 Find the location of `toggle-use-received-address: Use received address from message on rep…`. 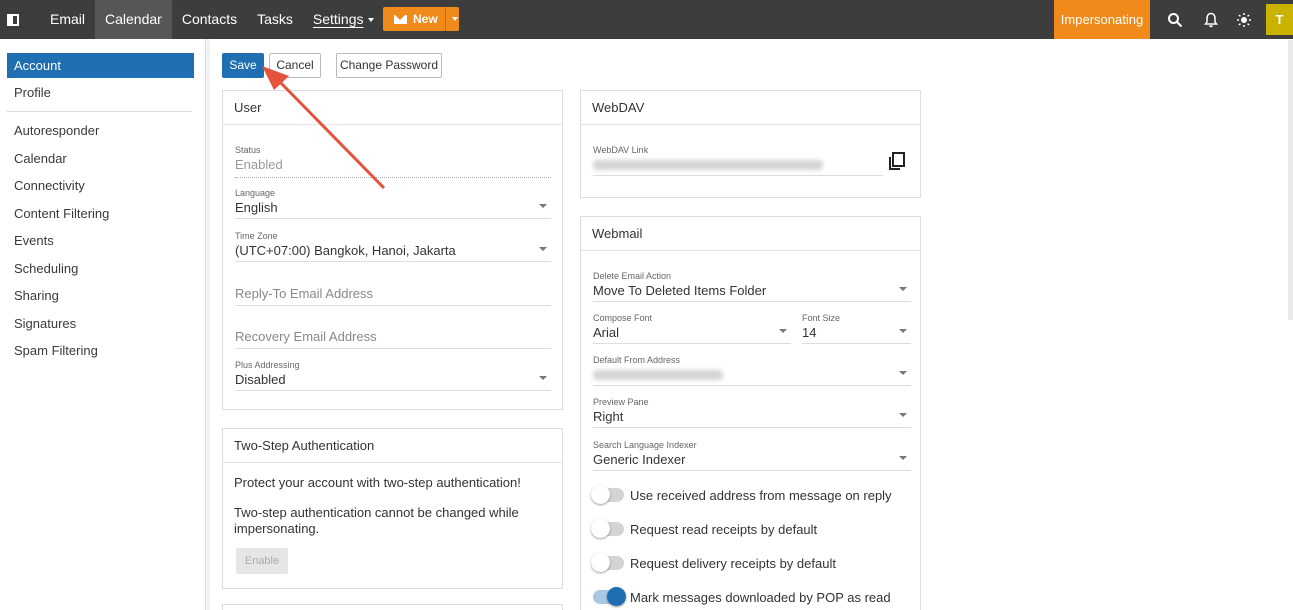

toggle-use-received-address: Use received address from message on rep… is located at coordinates (741, 495).